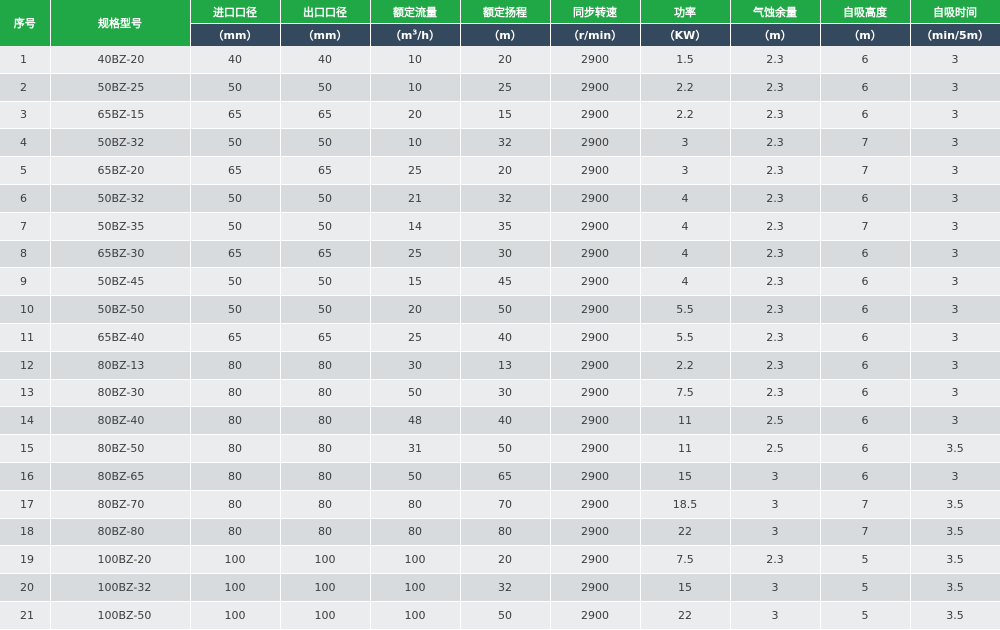  What do you see at coordinates (120, 560) in the screenshot?
I see `cell-model: 100BZ-20` at bounding box center [120, 560].